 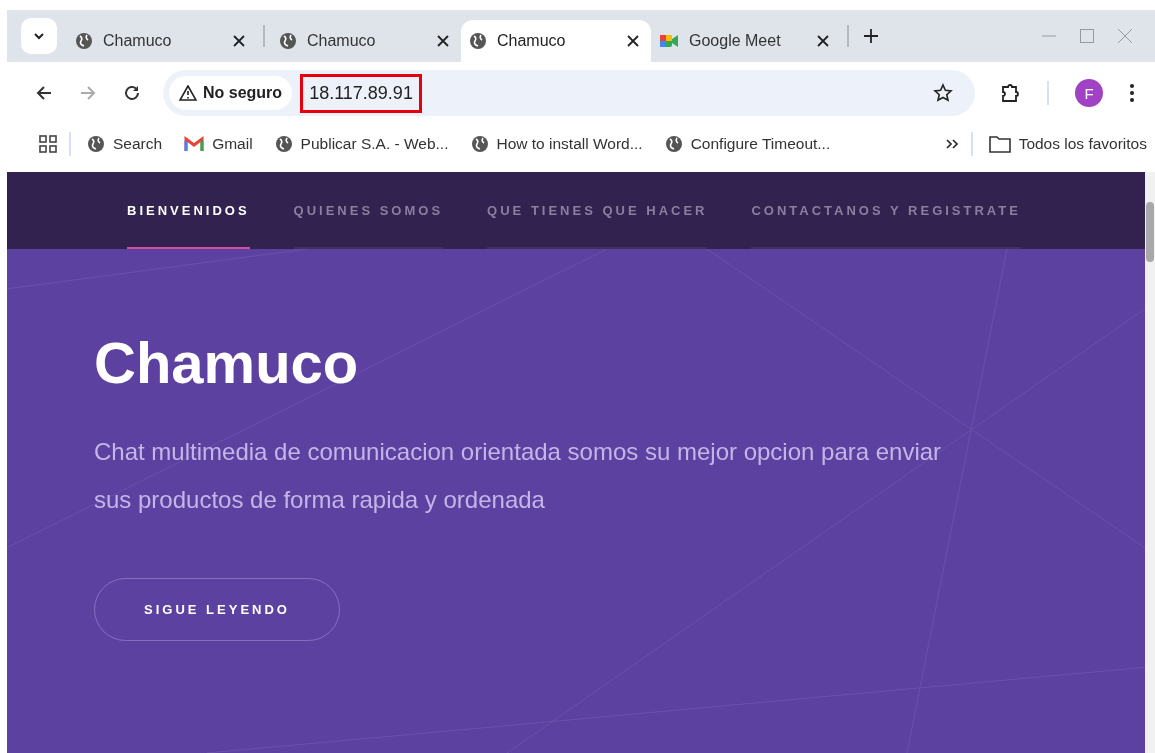 What do you see at coordinates (1150, 462) in the screenshot?
I see `scrollbar` at bounding box center [1150, 462].